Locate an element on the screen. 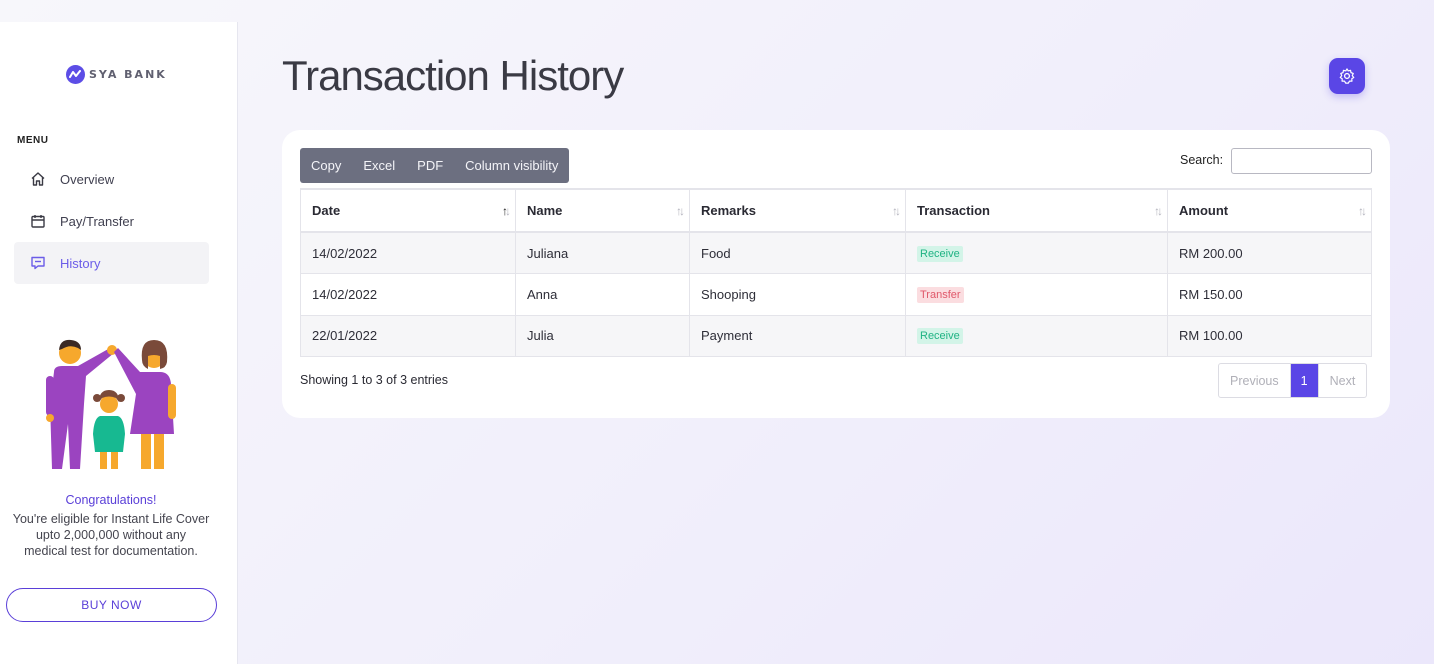  brand-name: SYA BANK is located at coordinates (128, 74).